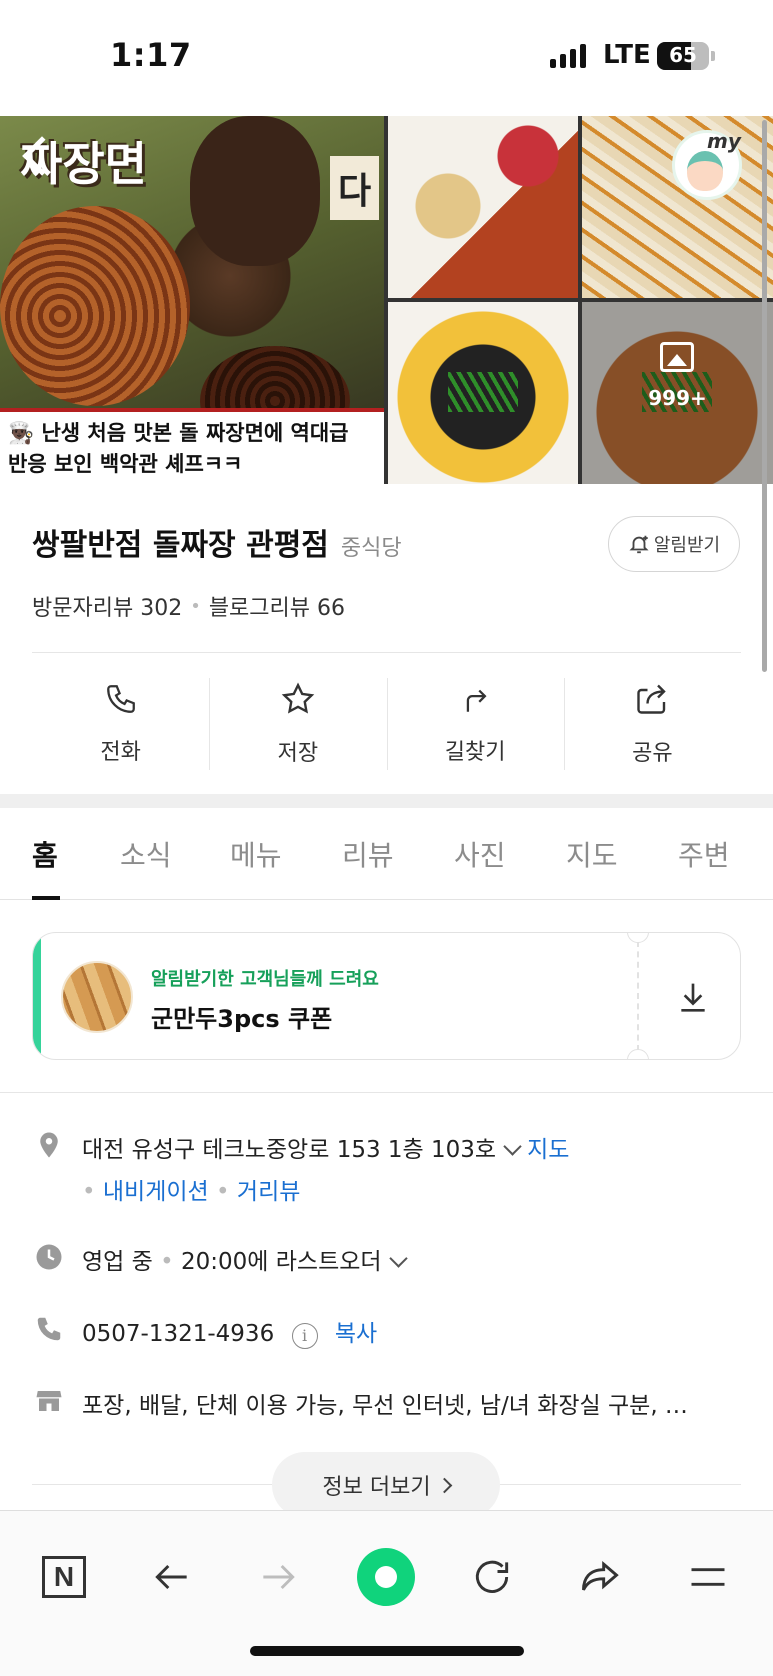  I want to click on image-icon, so click(677, 357).